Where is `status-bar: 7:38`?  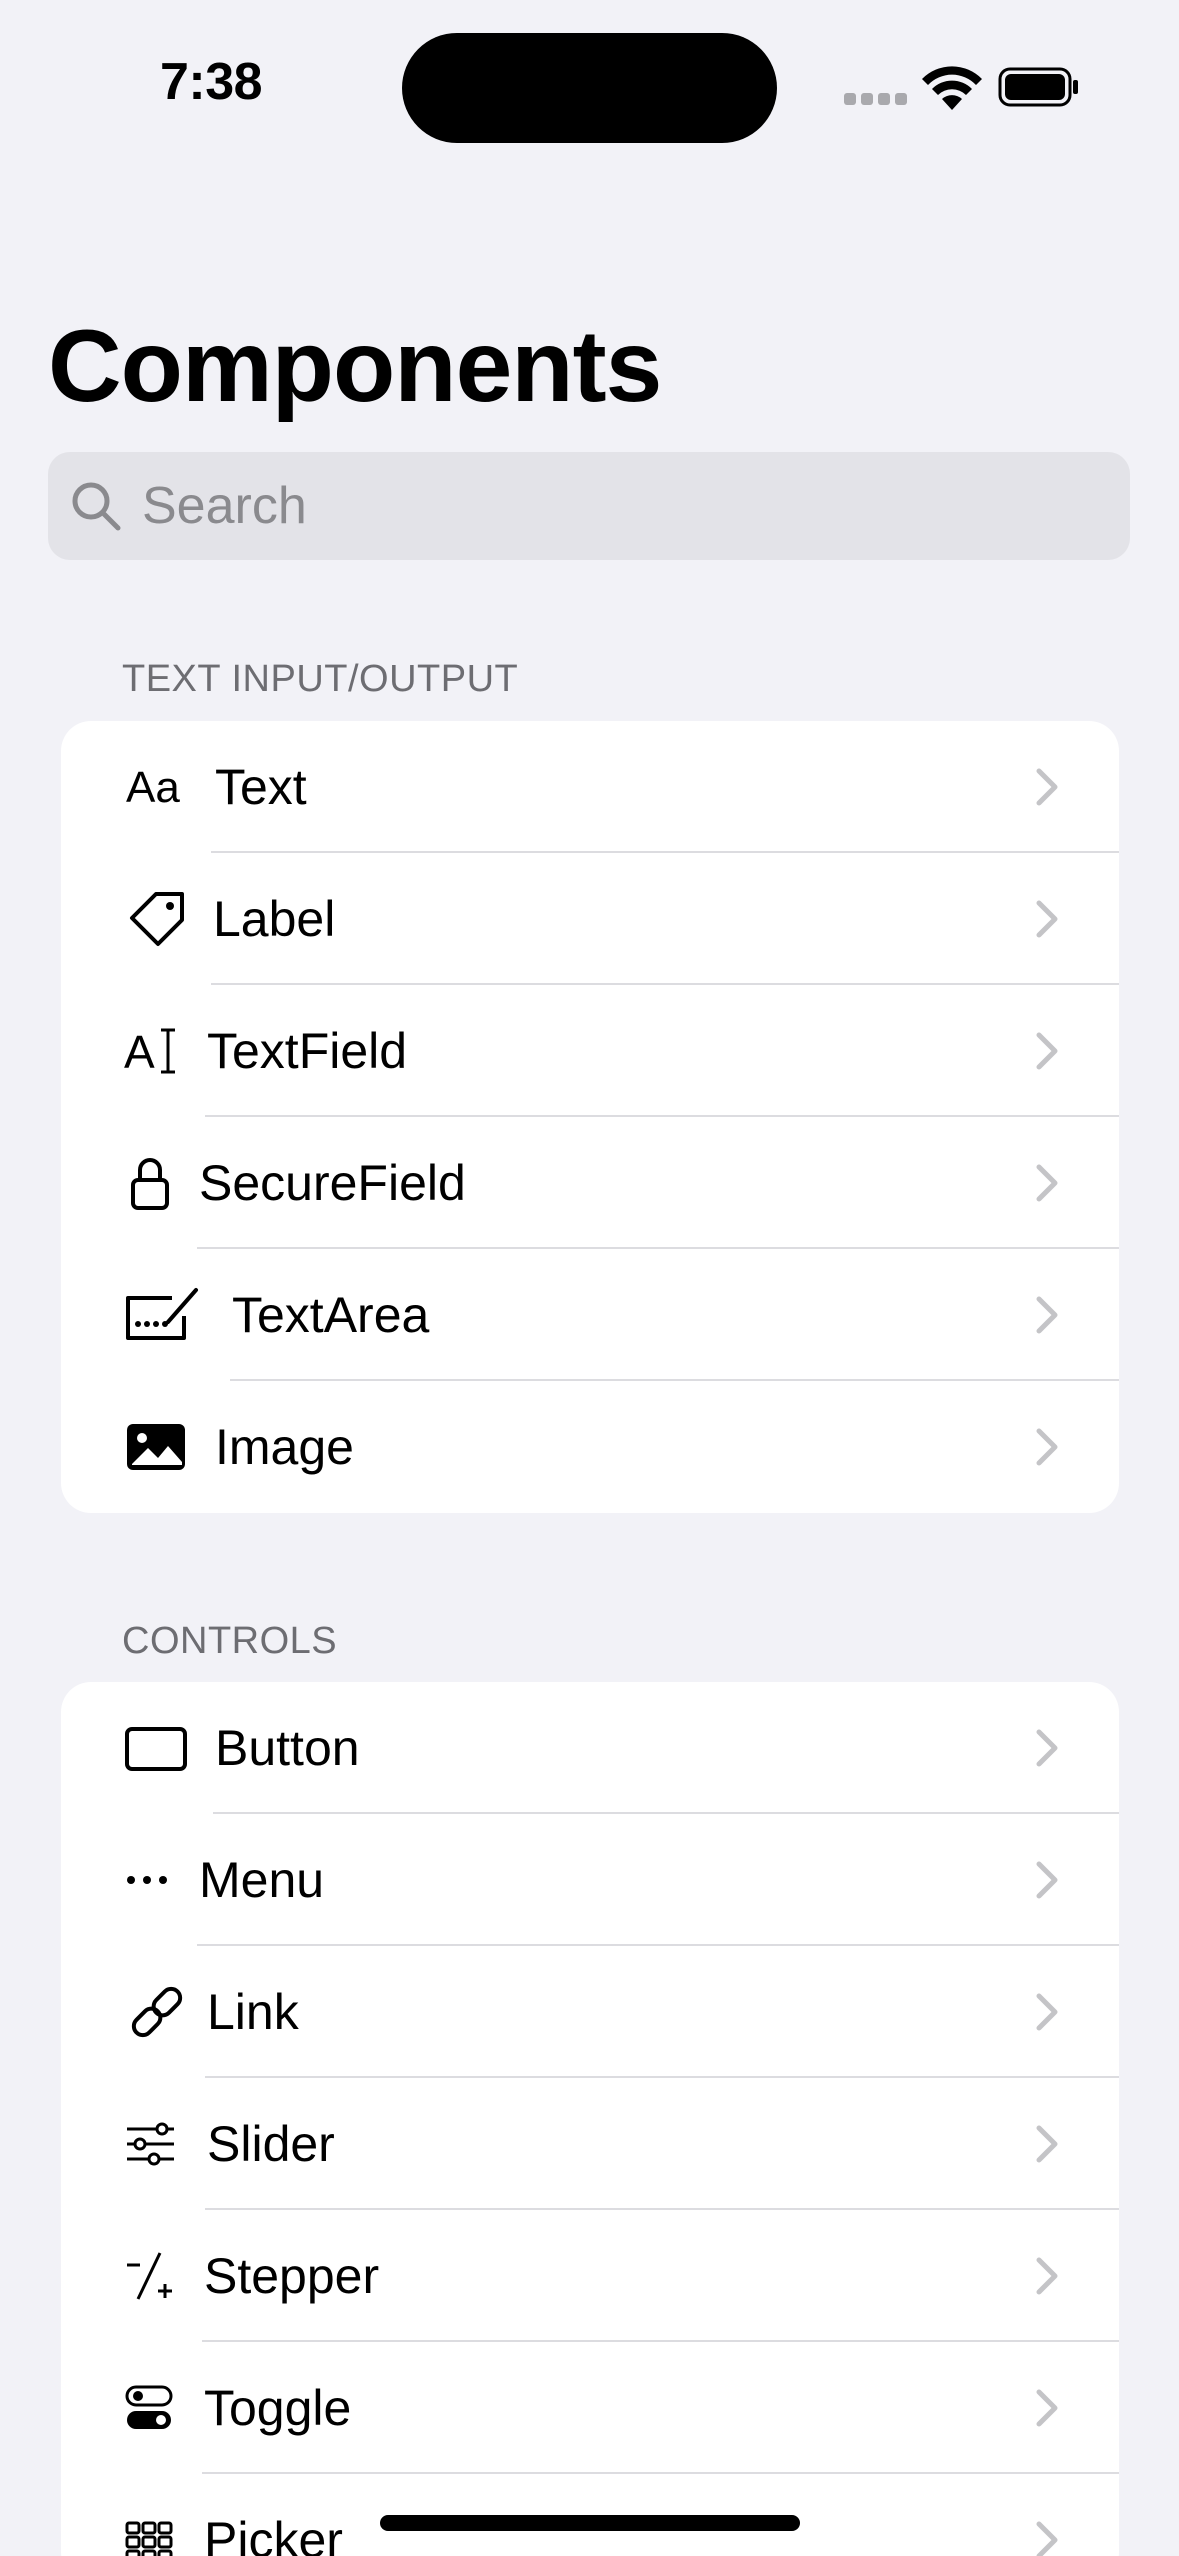 status-bar: 7:38 is located at coordinates (589, 85).